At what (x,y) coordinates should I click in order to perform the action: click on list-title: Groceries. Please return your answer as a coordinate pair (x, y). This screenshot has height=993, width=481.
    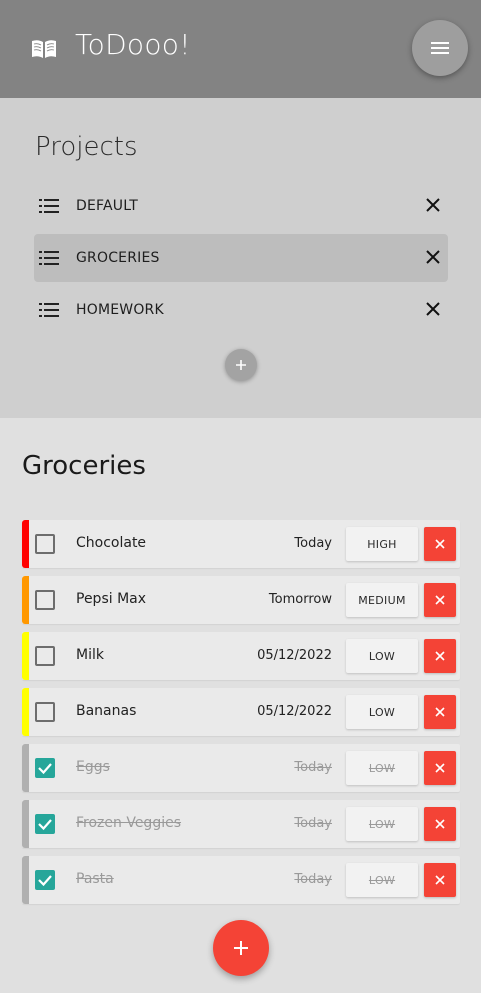
    Looking at the image, I should click on (84, 466).